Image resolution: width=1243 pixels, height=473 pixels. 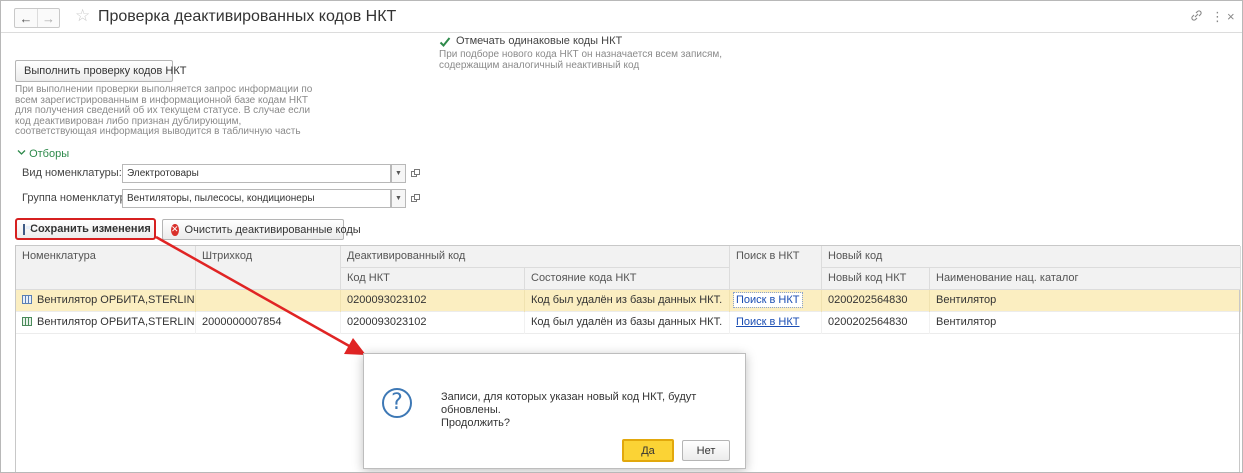 What do you see at coordinates (23, 154) in the screenshot?
I see `chevron-down-icon` at bounding box center [23, 154].